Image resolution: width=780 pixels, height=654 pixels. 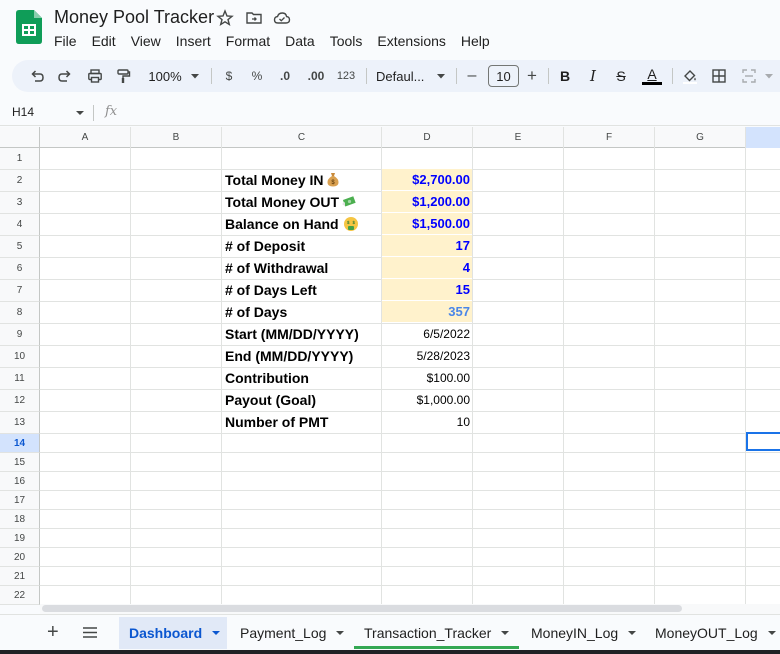 What do you see at coordinates (95, 76) in the screenshot?
I see `print-icon` at bounding box center [95, 76].